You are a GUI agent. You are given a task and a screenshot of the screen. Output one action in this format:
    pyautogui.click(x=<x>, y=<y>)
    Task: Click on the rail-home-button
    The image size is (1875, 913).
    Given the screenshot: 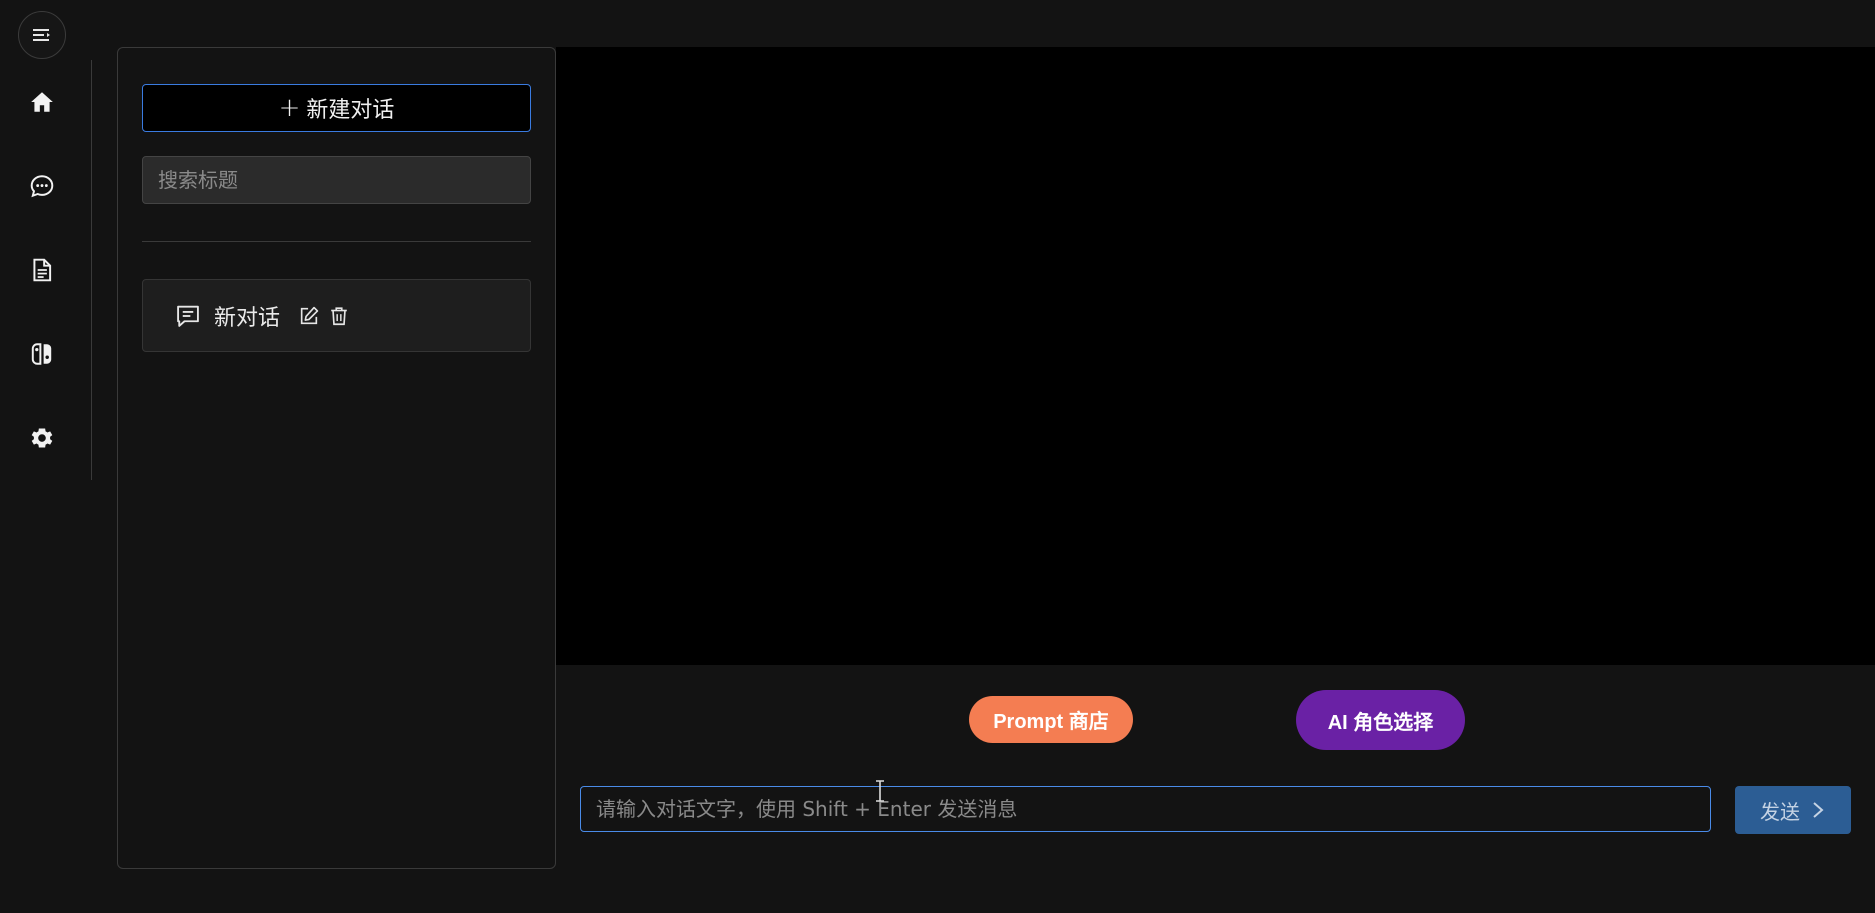 What is the action you would take?
    pyautogui.click(x=42, y=102)
    